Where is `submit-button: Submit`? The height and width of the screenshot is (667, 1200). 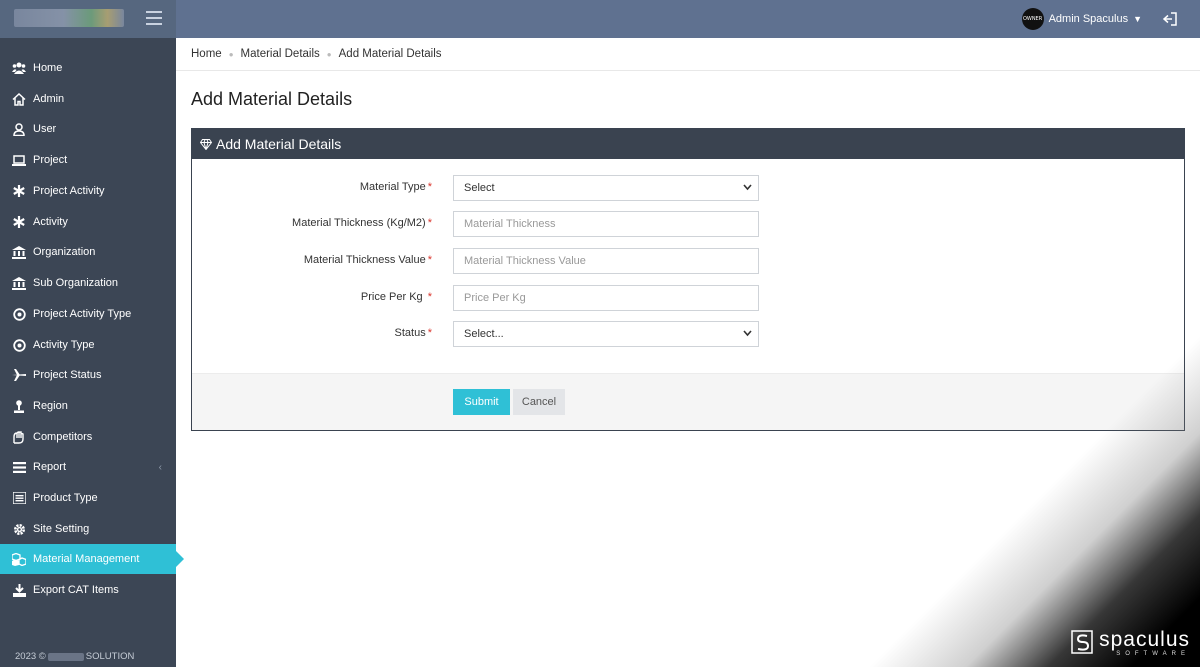
submit-button: Submit is located at coordinates (481, 402).